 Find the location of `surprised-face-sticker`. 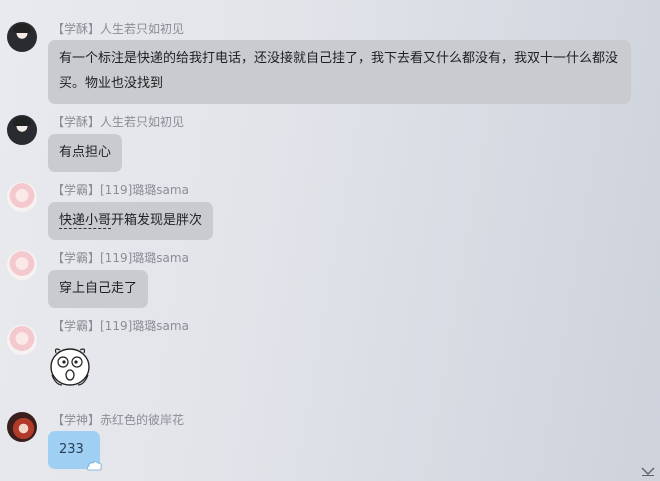

surprised-face-sticker is located at coordinates (70, 367).